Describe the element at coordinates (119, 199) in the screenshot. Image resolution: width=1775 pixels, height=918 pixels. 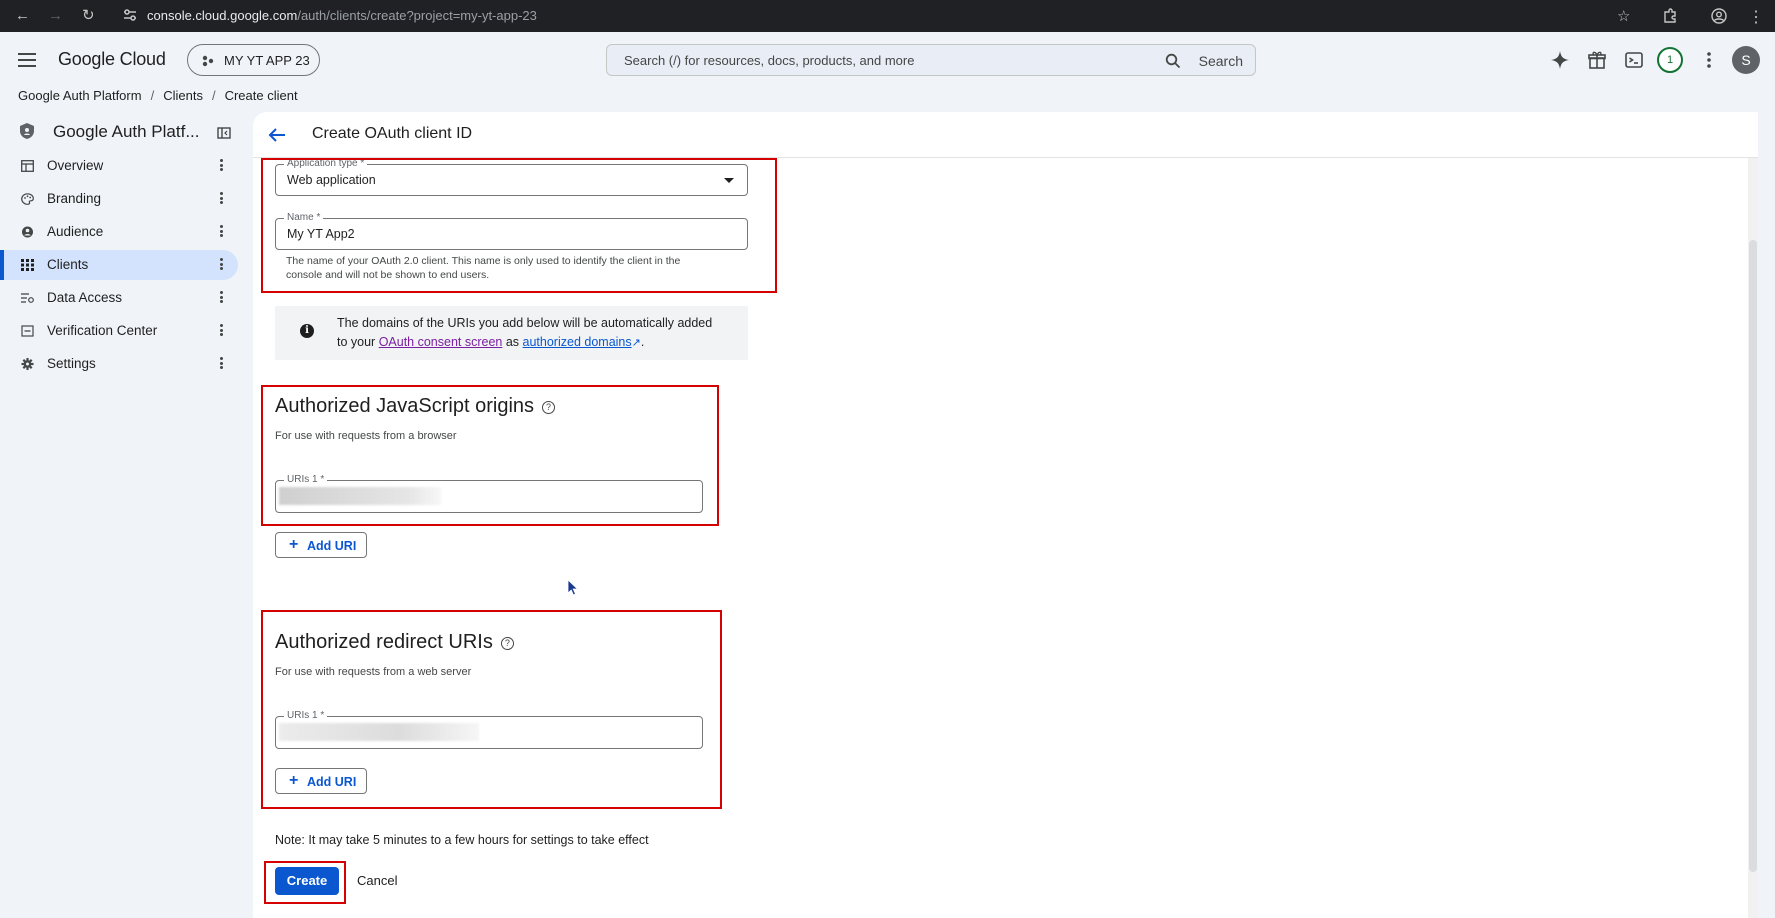
I see `sidebar-item-branding: Branding` at that location.